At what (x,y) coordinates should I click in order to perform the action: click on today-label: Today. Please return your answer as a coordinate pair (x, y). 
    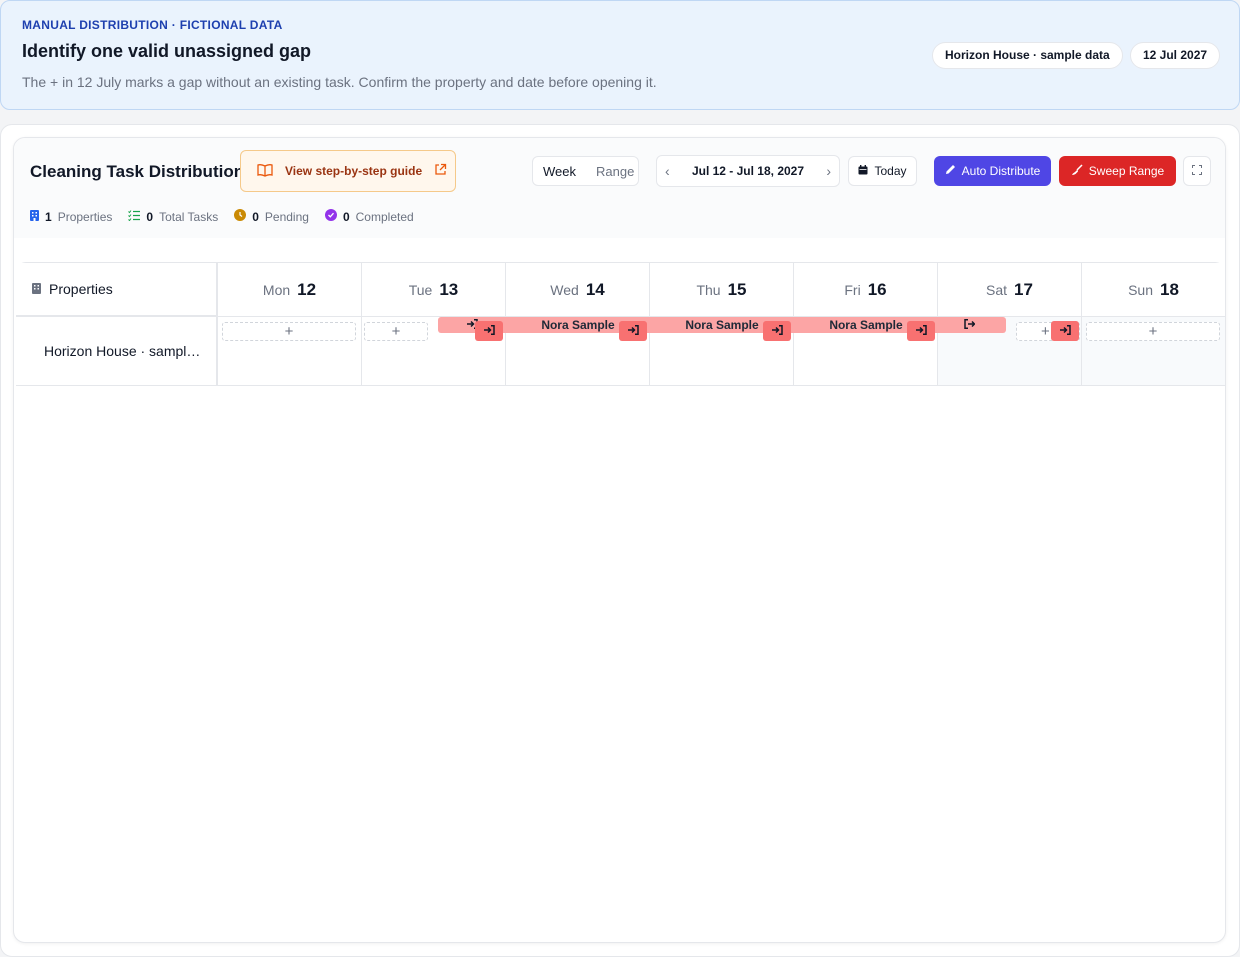
    Looking at the image, I should click on (890, 171).